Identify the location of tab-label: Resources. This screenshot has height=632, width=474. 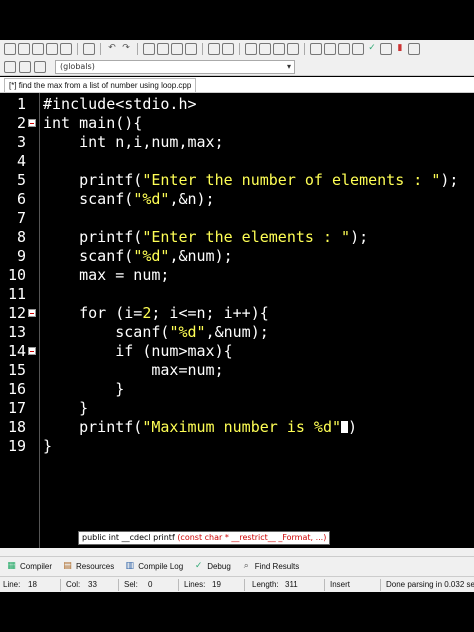
(95, 566).